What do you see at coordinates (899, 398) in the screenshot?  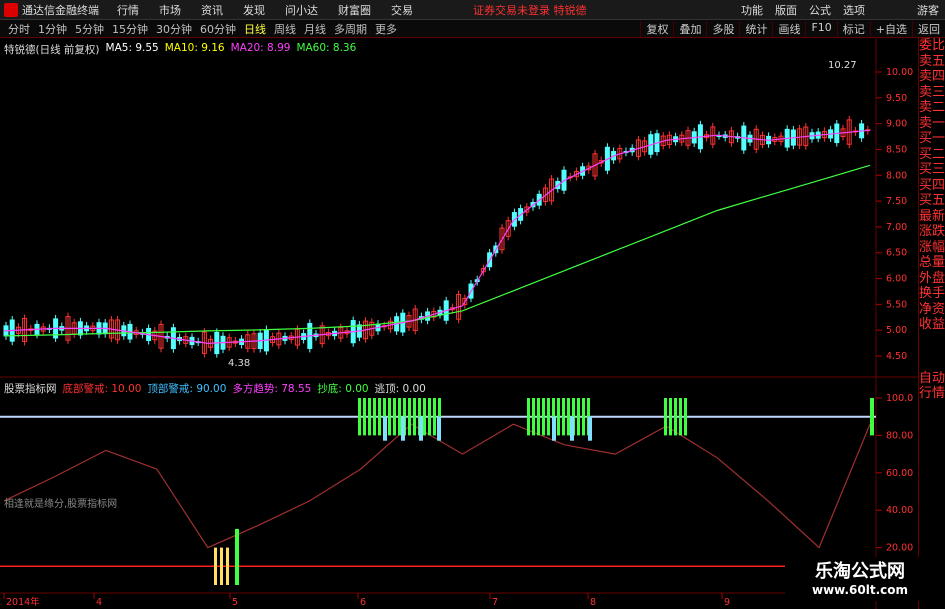 I see `indicator-tick-label: 100.0` at bounding box center [899, 398].